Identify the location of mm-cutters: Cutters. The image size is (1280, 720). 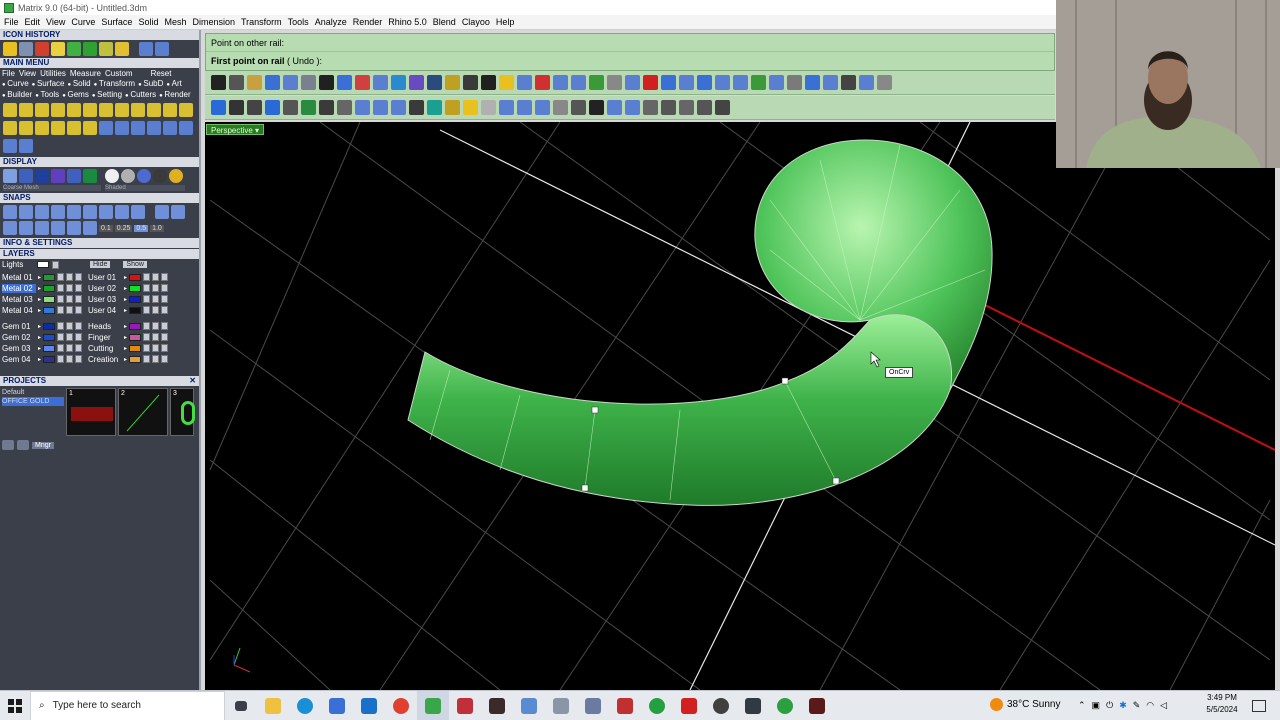
(140, 94).